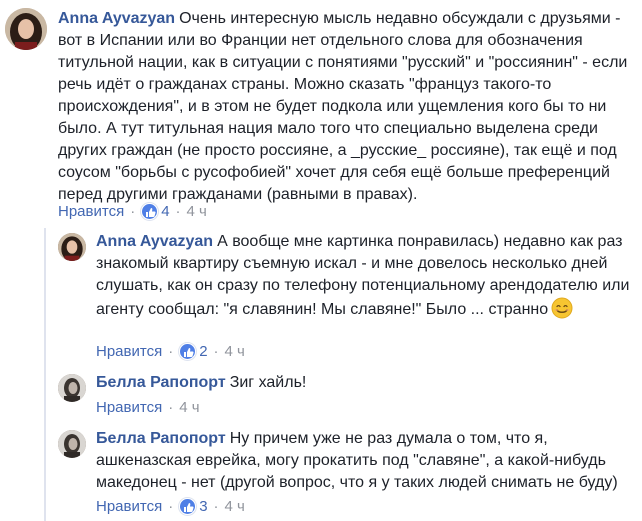  Describe the element at coordinates (562, 308) in the screenshot. I see `smiling-face-icon` at that location.